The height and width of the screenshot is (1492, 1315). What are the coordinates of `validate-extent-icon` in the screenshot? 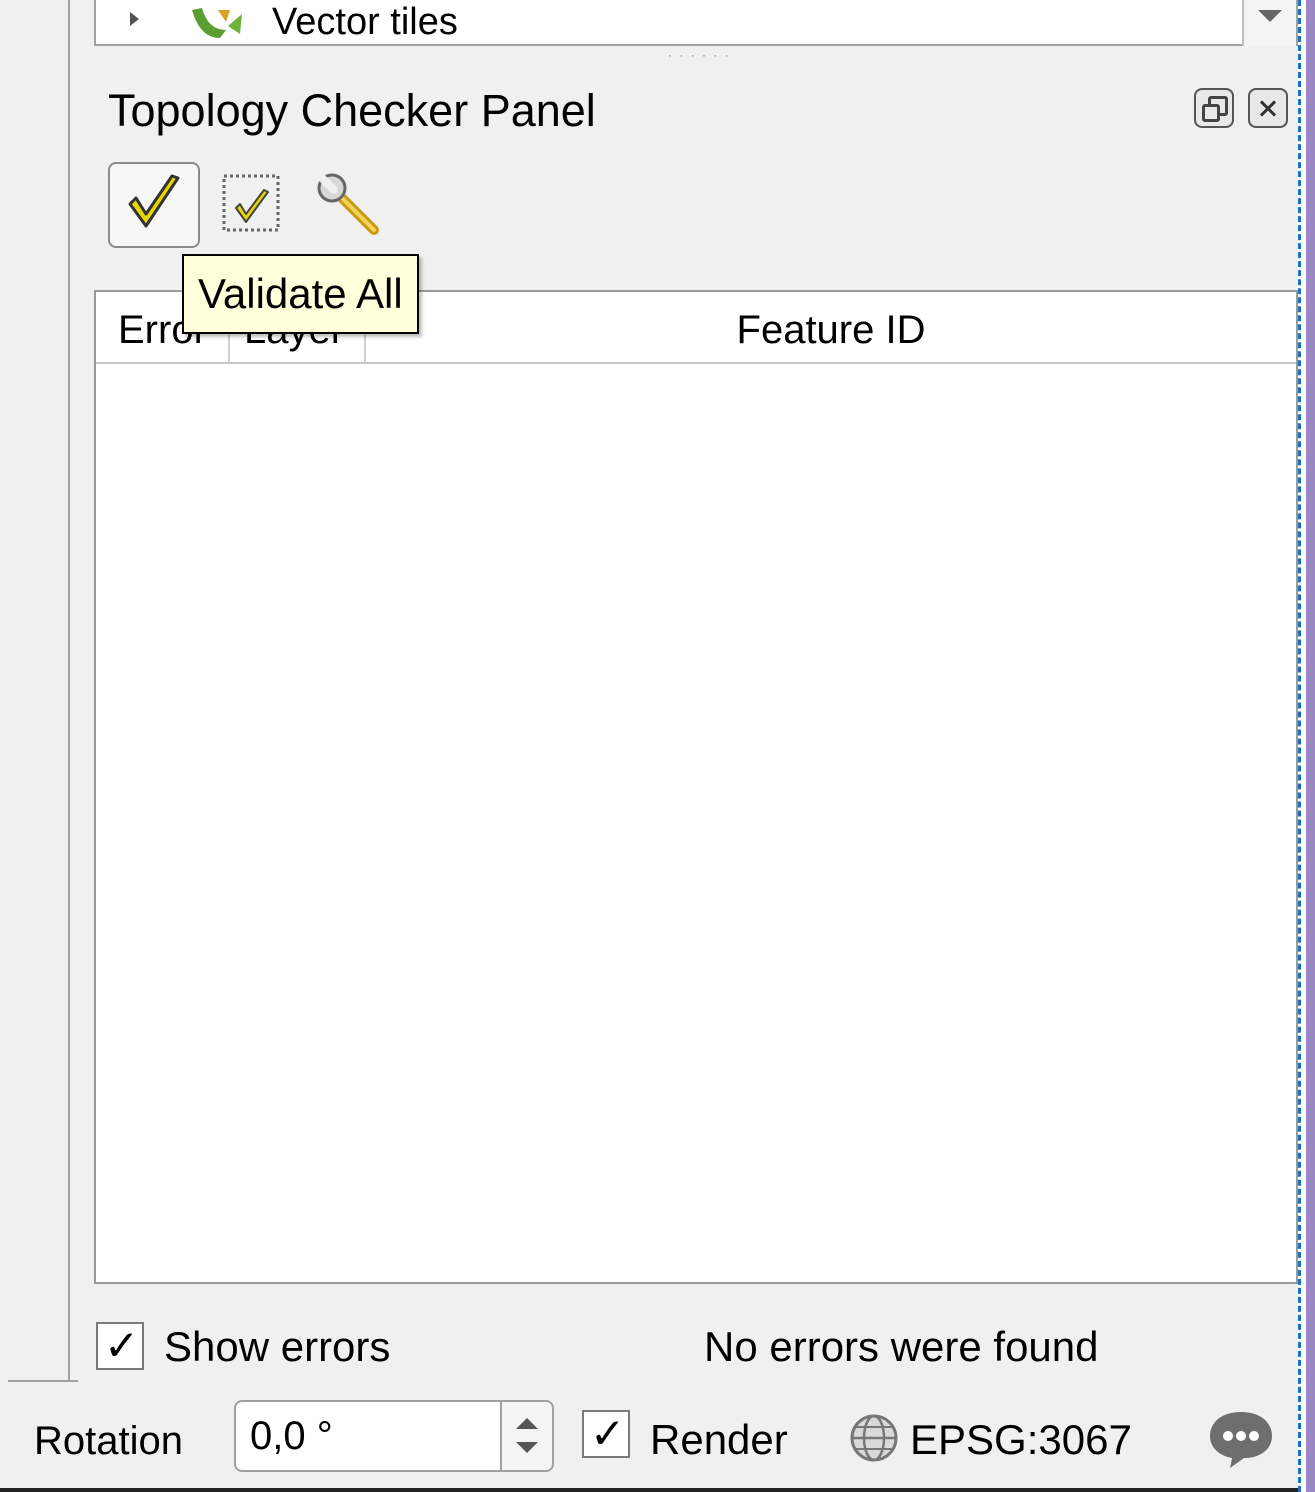 It's located at (251, 203).